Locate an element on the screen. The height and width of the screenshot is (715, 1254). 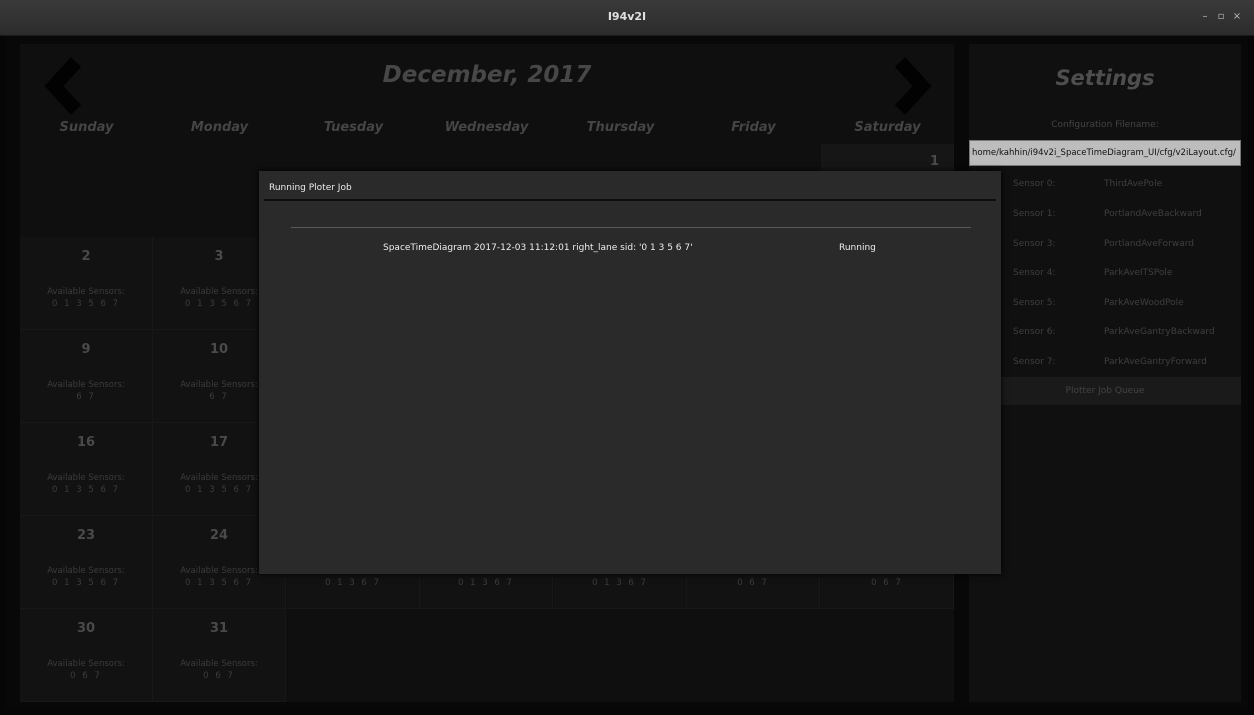
settings-title: Settings is located at coordinates (1105, 78).